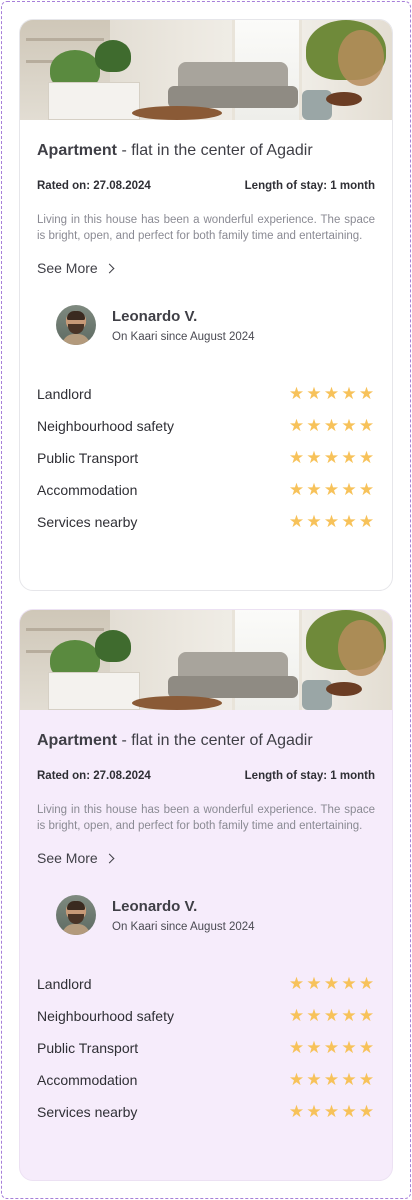 The image size is (412, 1200). I want to click on listing-type: Apartment, so click(77, 150).